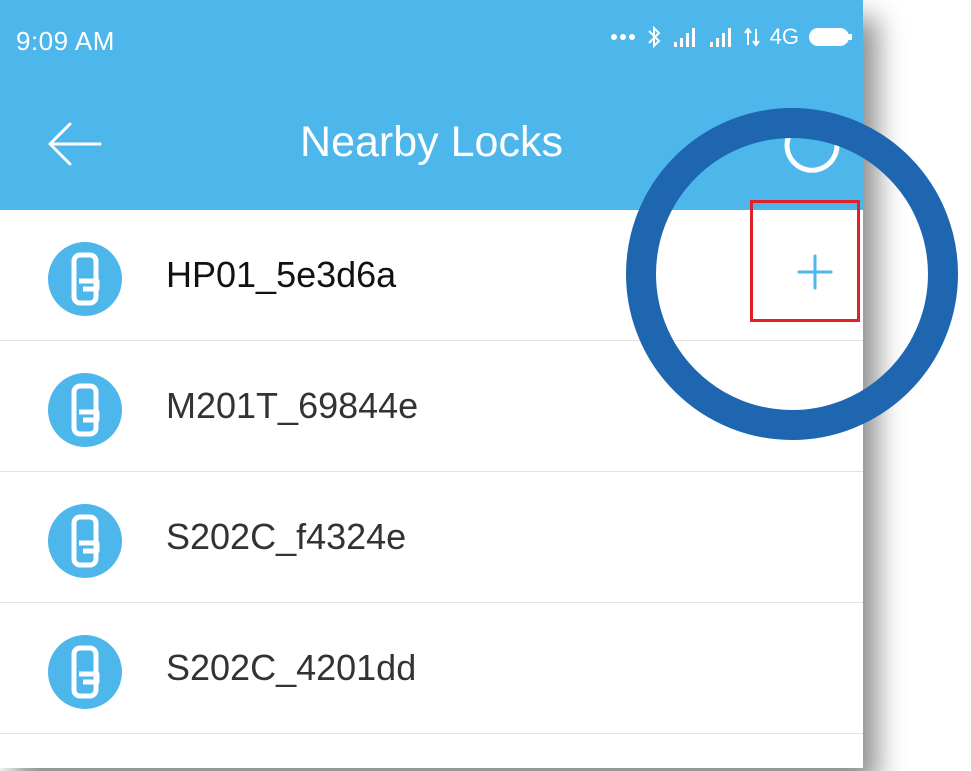 The height and width of the screenshot is (771, 971). Describe the element at coordinates (831, 37) in the screenshot. I see `battery-icon` at that location.